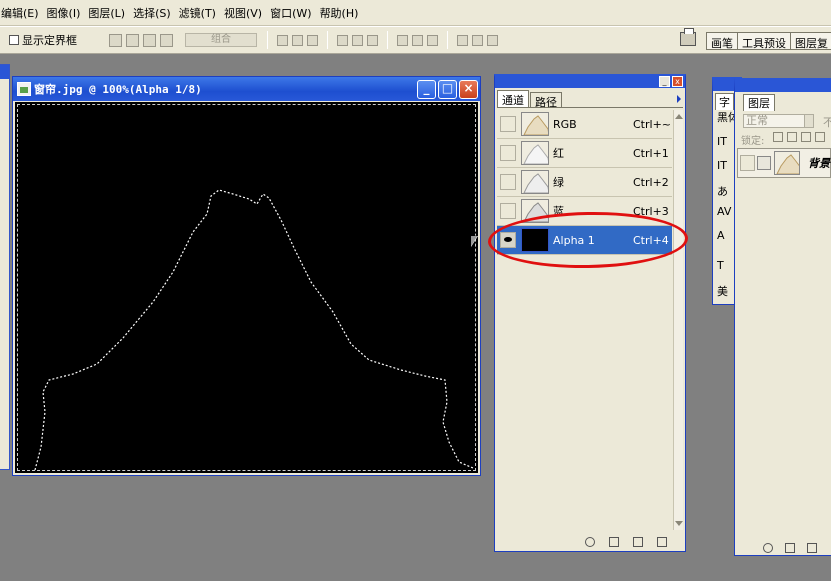 The height and width of the screenshot is (581, 831). Describe the element at coordinates (722, 41) in the screenshot. I see `dock-tab-brushes: 画笔` at that location.